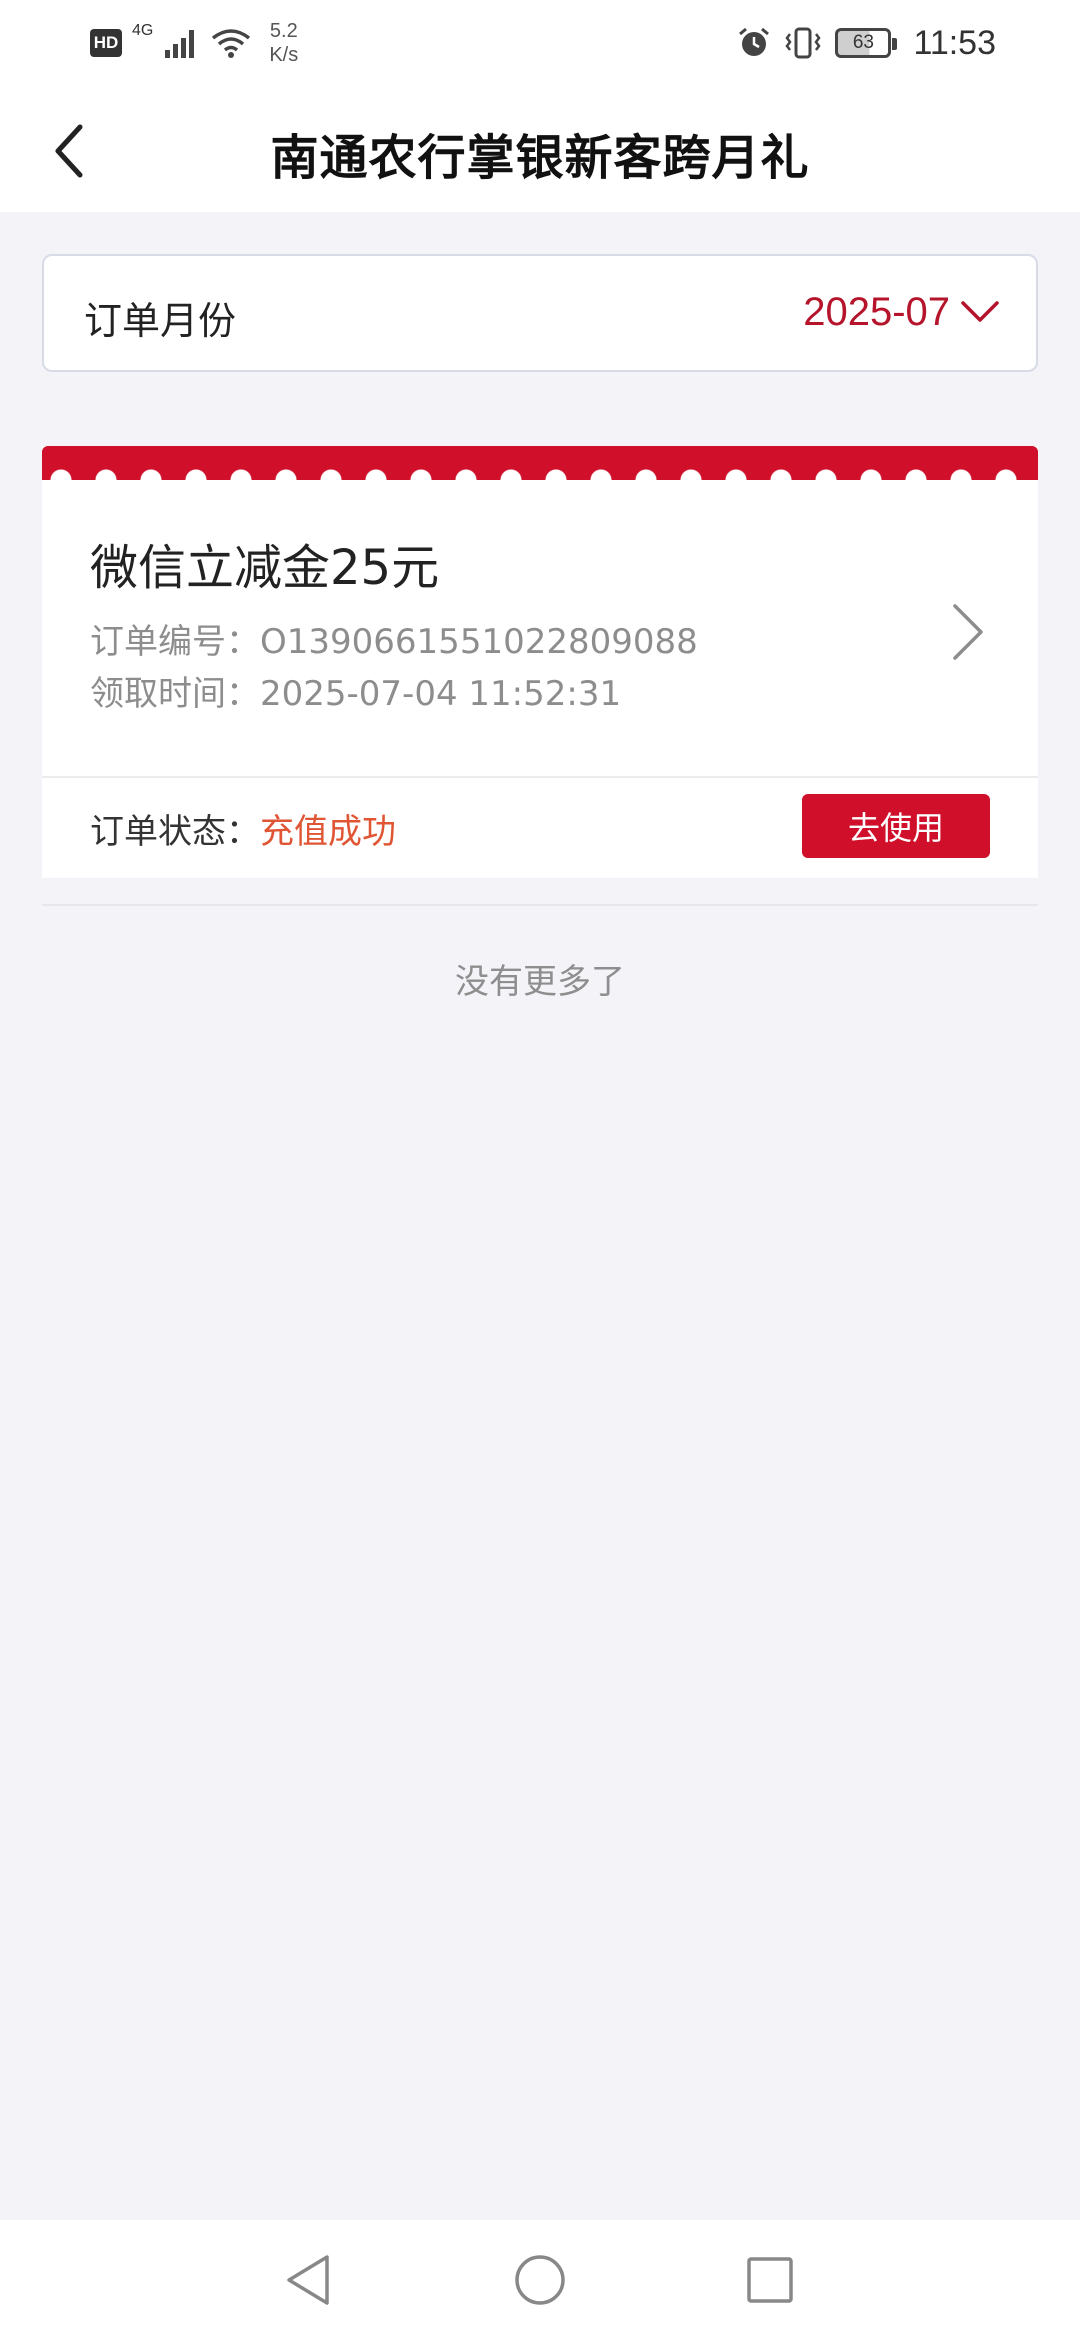 This screenshot has height=2340, width=1080. I want to click on nav-back-button, so click(308, 2280).